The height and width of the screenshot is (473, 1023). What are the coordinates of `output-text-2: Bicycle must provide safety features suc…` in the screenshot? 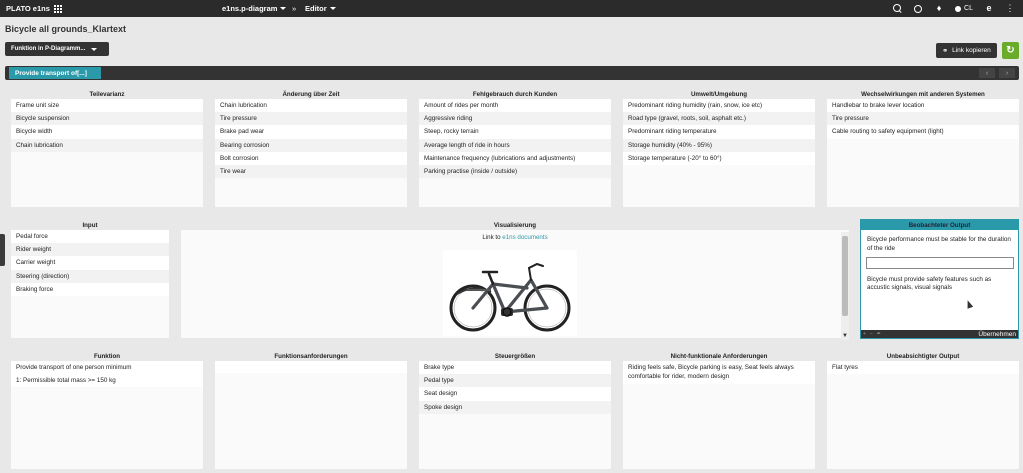 It's located at (939, 281).